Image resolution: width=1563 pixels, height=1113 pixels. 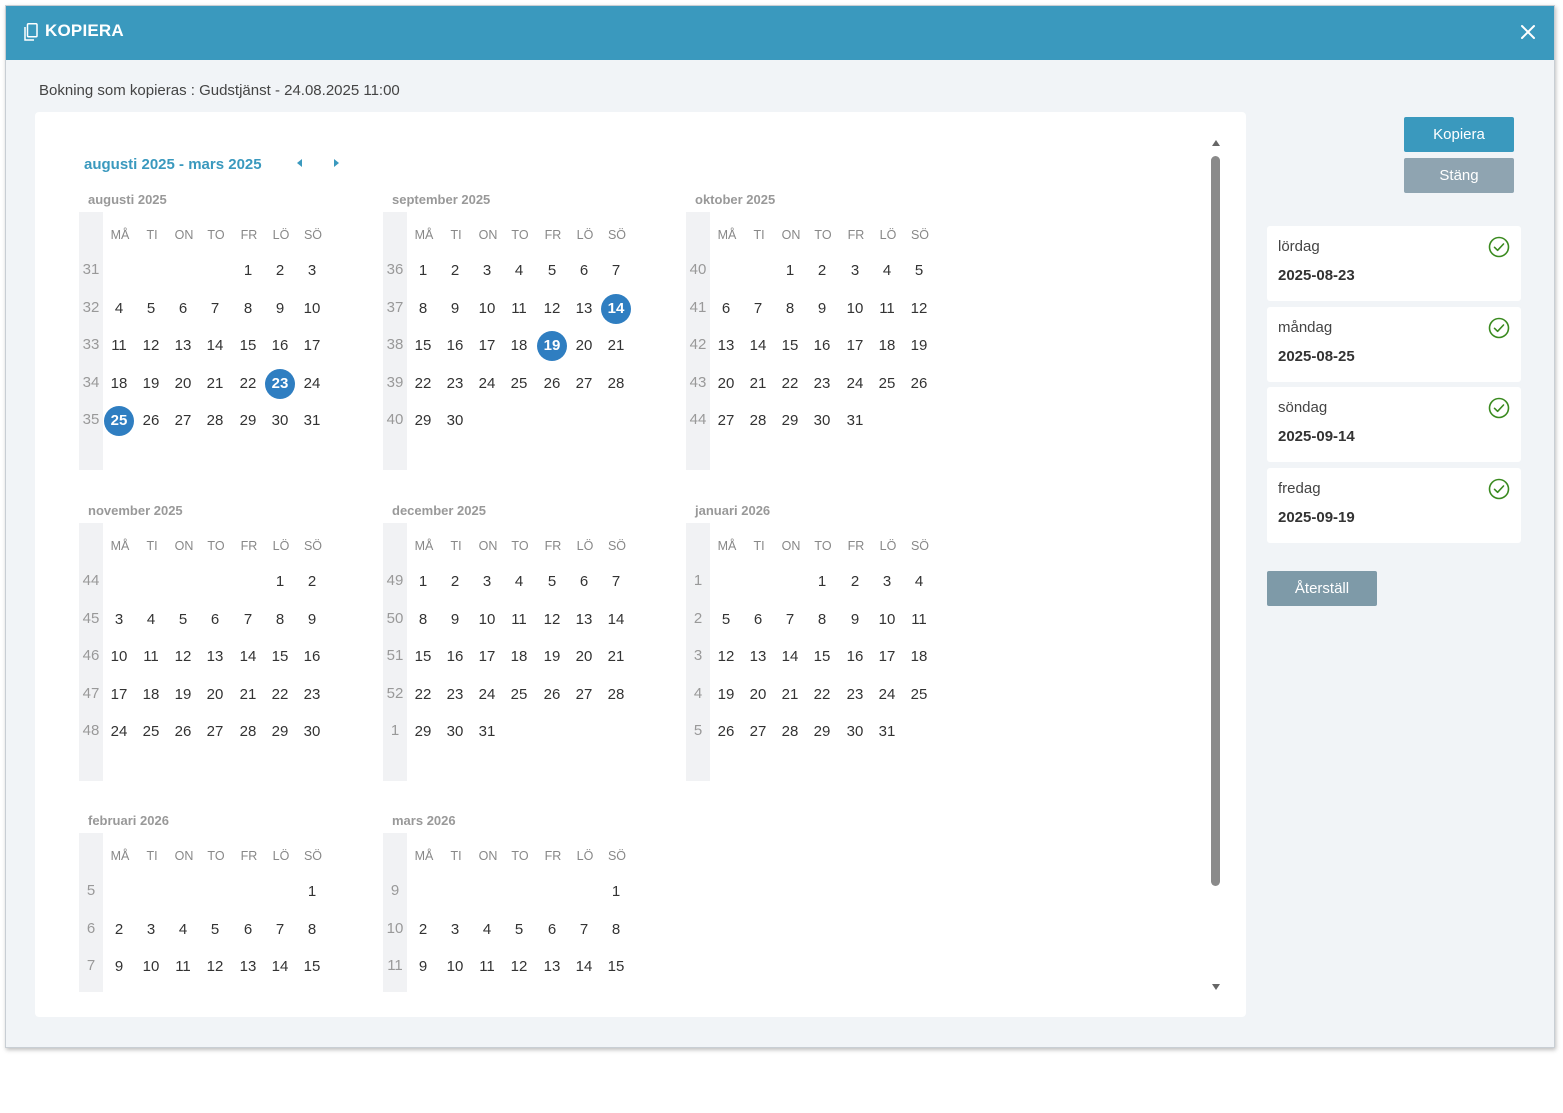 I want to click on calendar-day: 9, so click(x=455, y=620).